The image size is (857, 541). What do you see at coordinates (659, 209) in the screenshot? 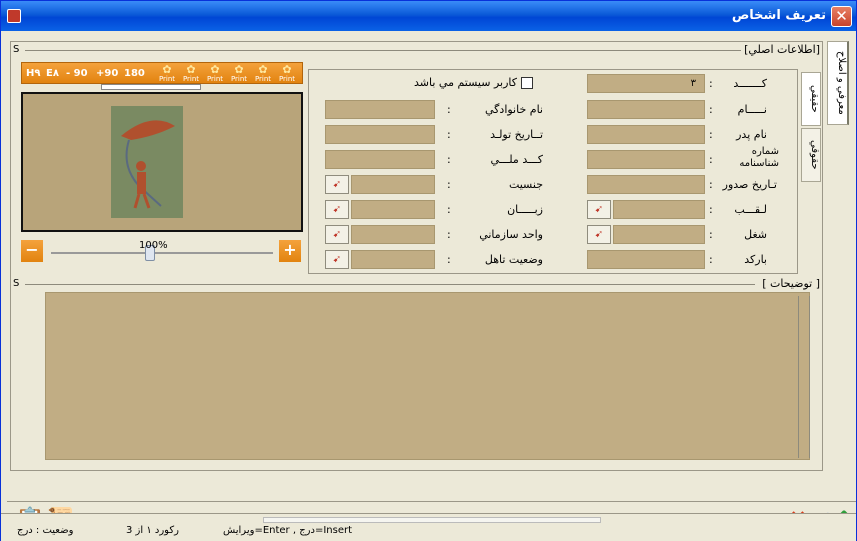
I see `title-field` at bounding box center [659, 209].